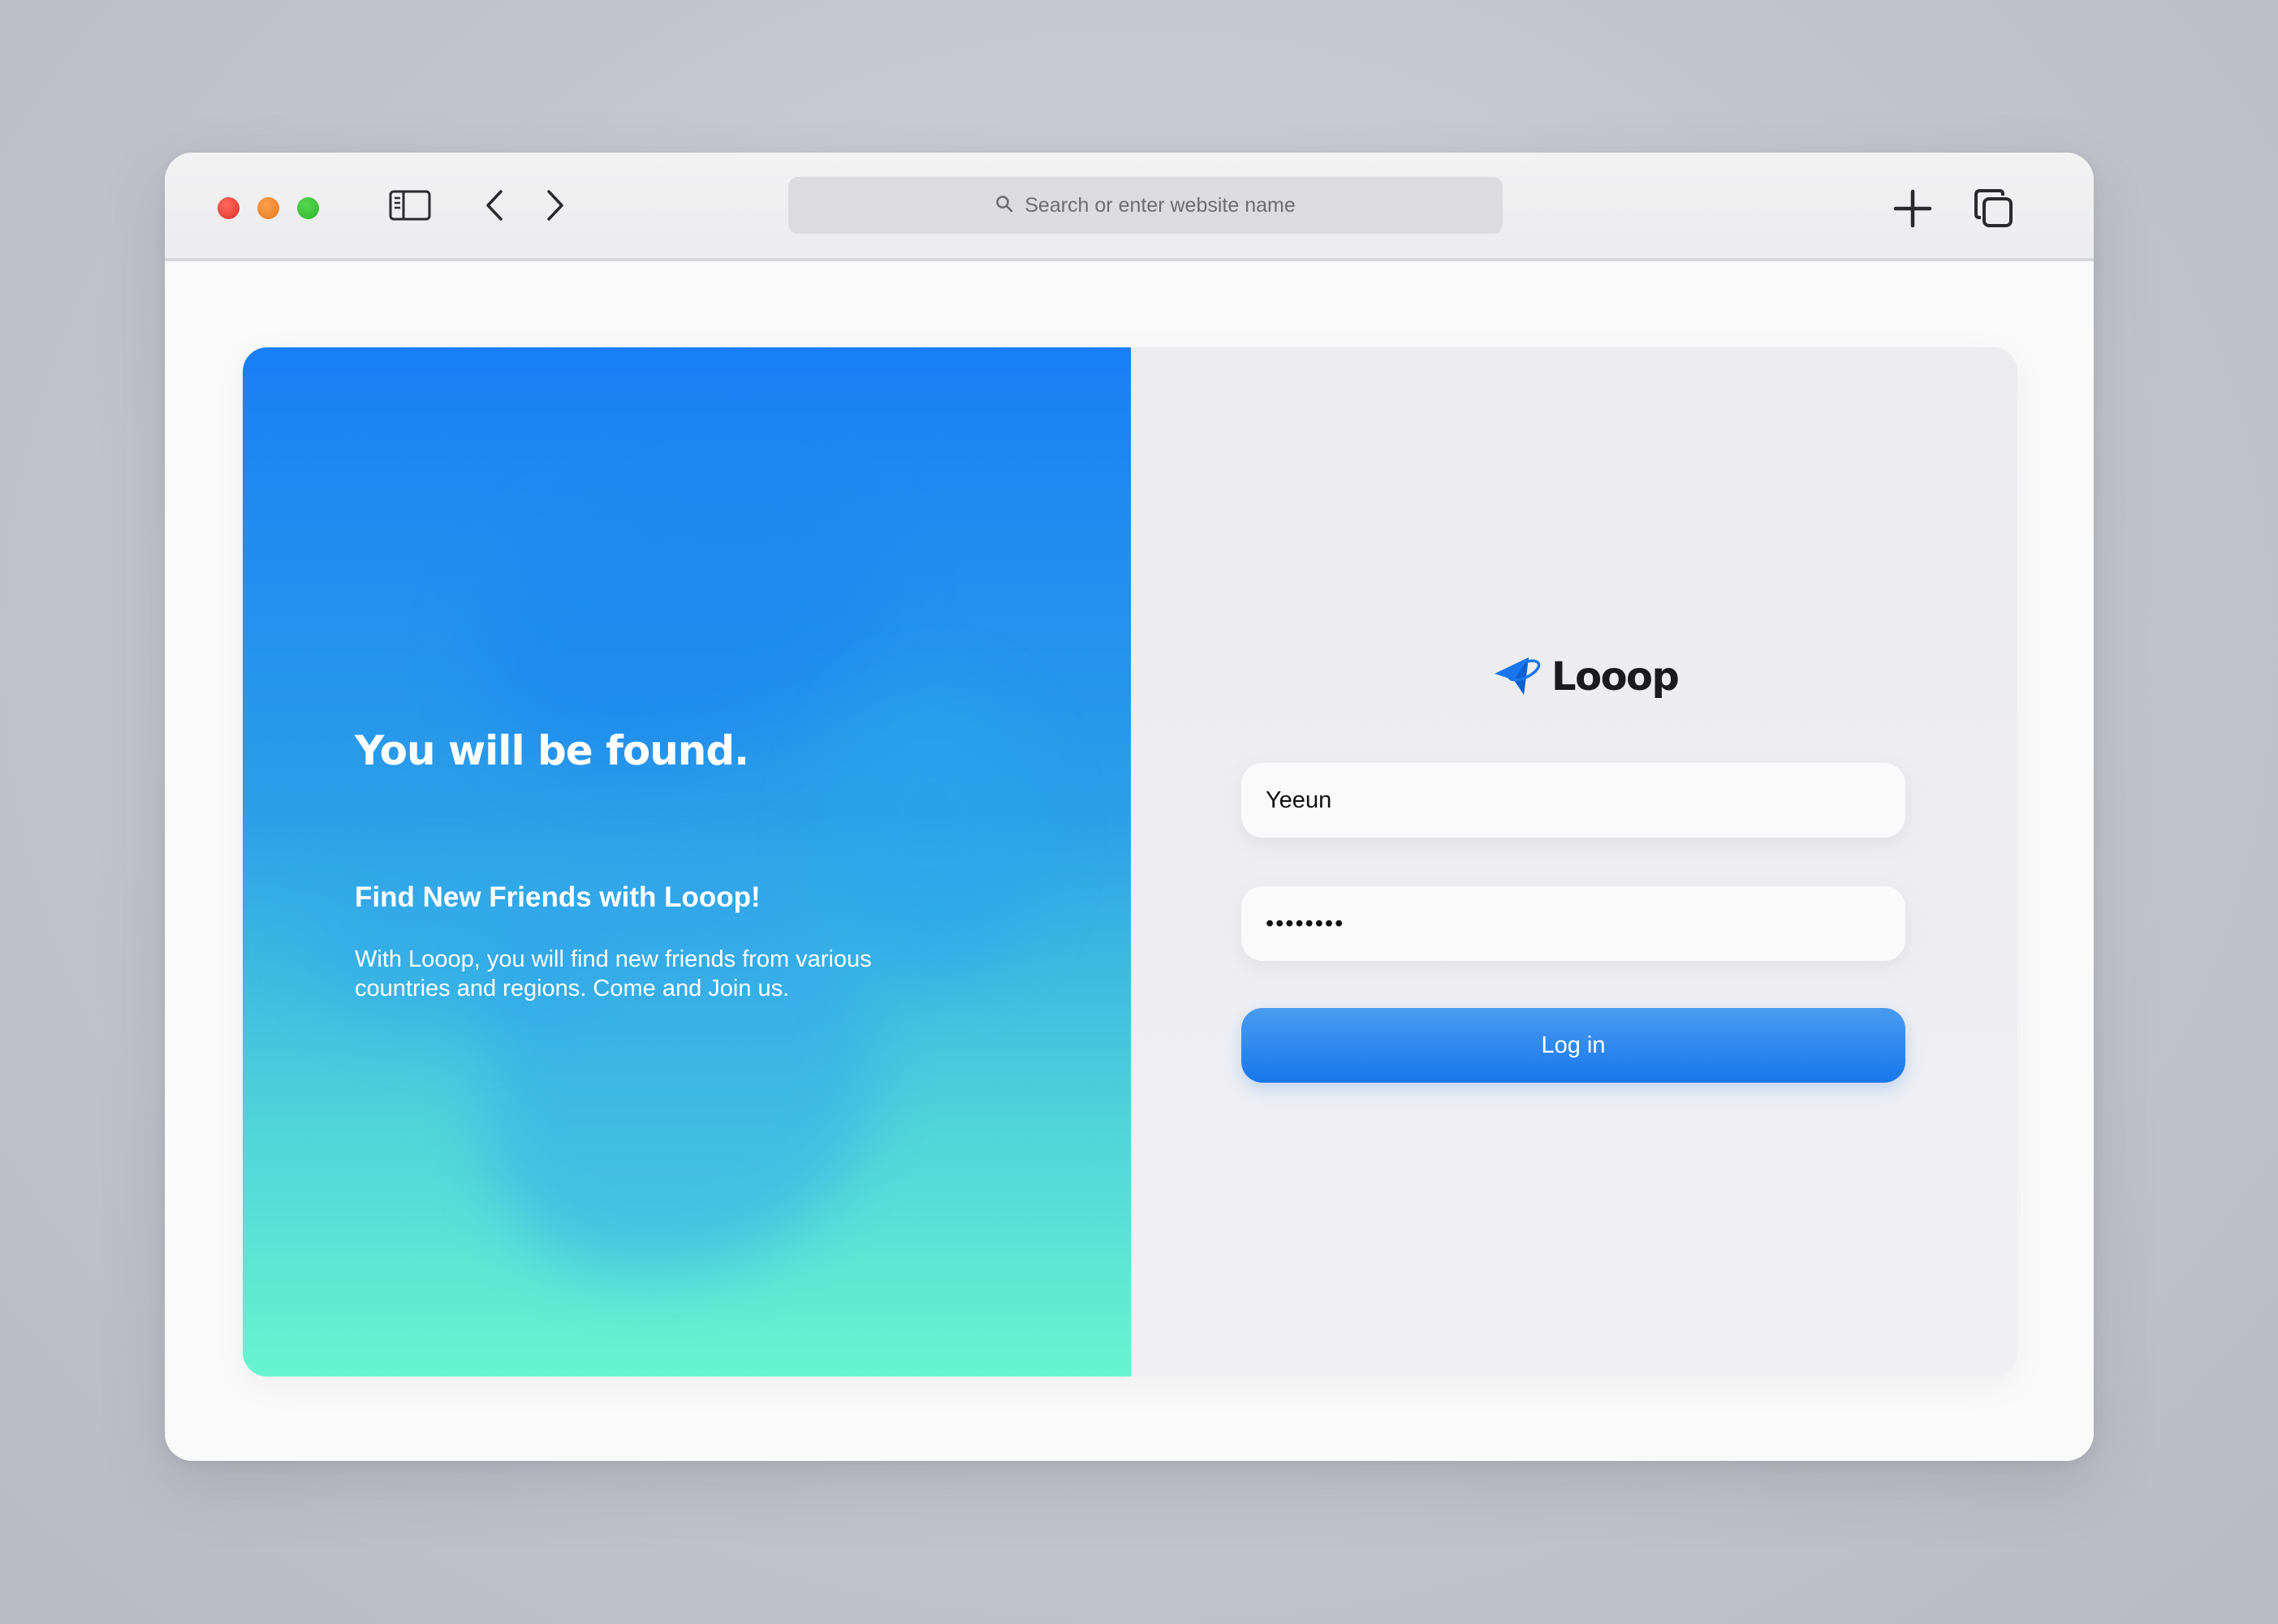  Describe the element at coordinates (1616, 677) in the screenshot. I see `brand-name: Looop` at that location.